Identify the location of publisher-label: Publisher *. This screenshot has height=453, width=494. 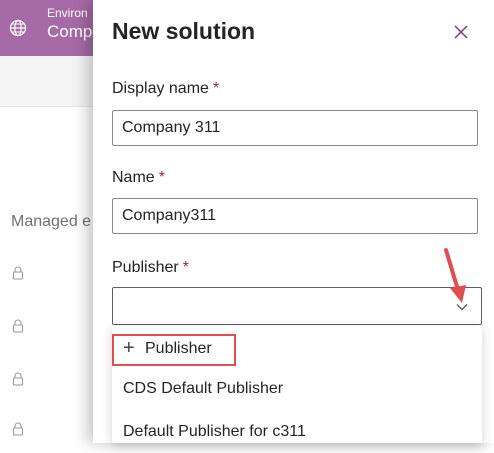
(150, 268).